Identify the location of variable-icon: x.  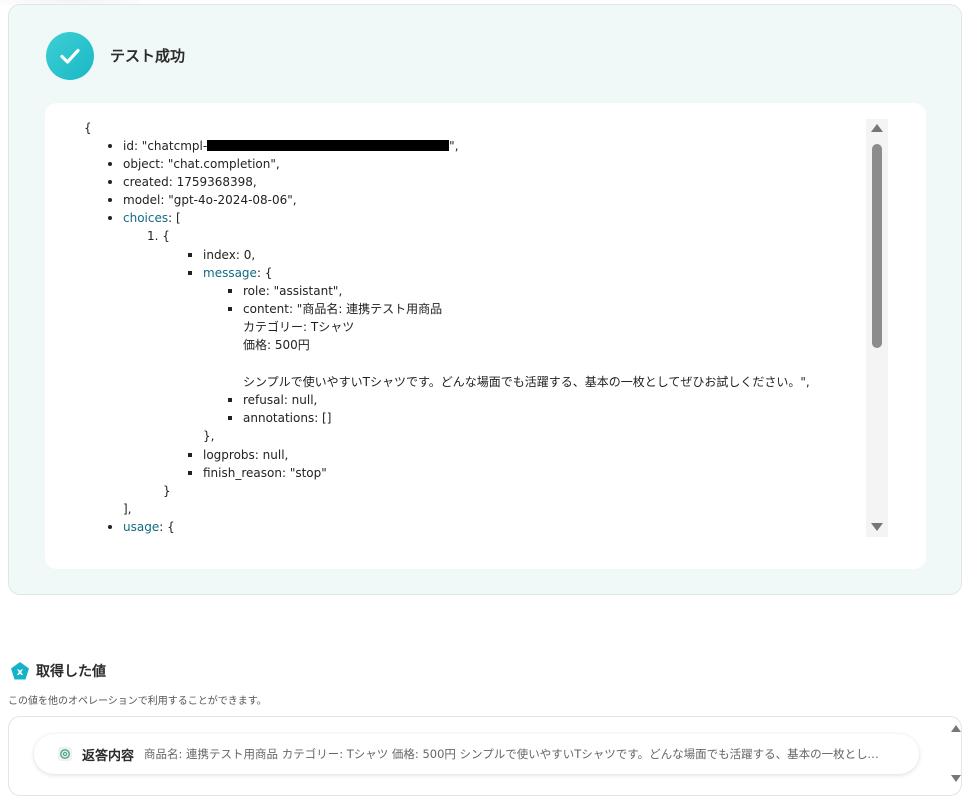
(20, 671).